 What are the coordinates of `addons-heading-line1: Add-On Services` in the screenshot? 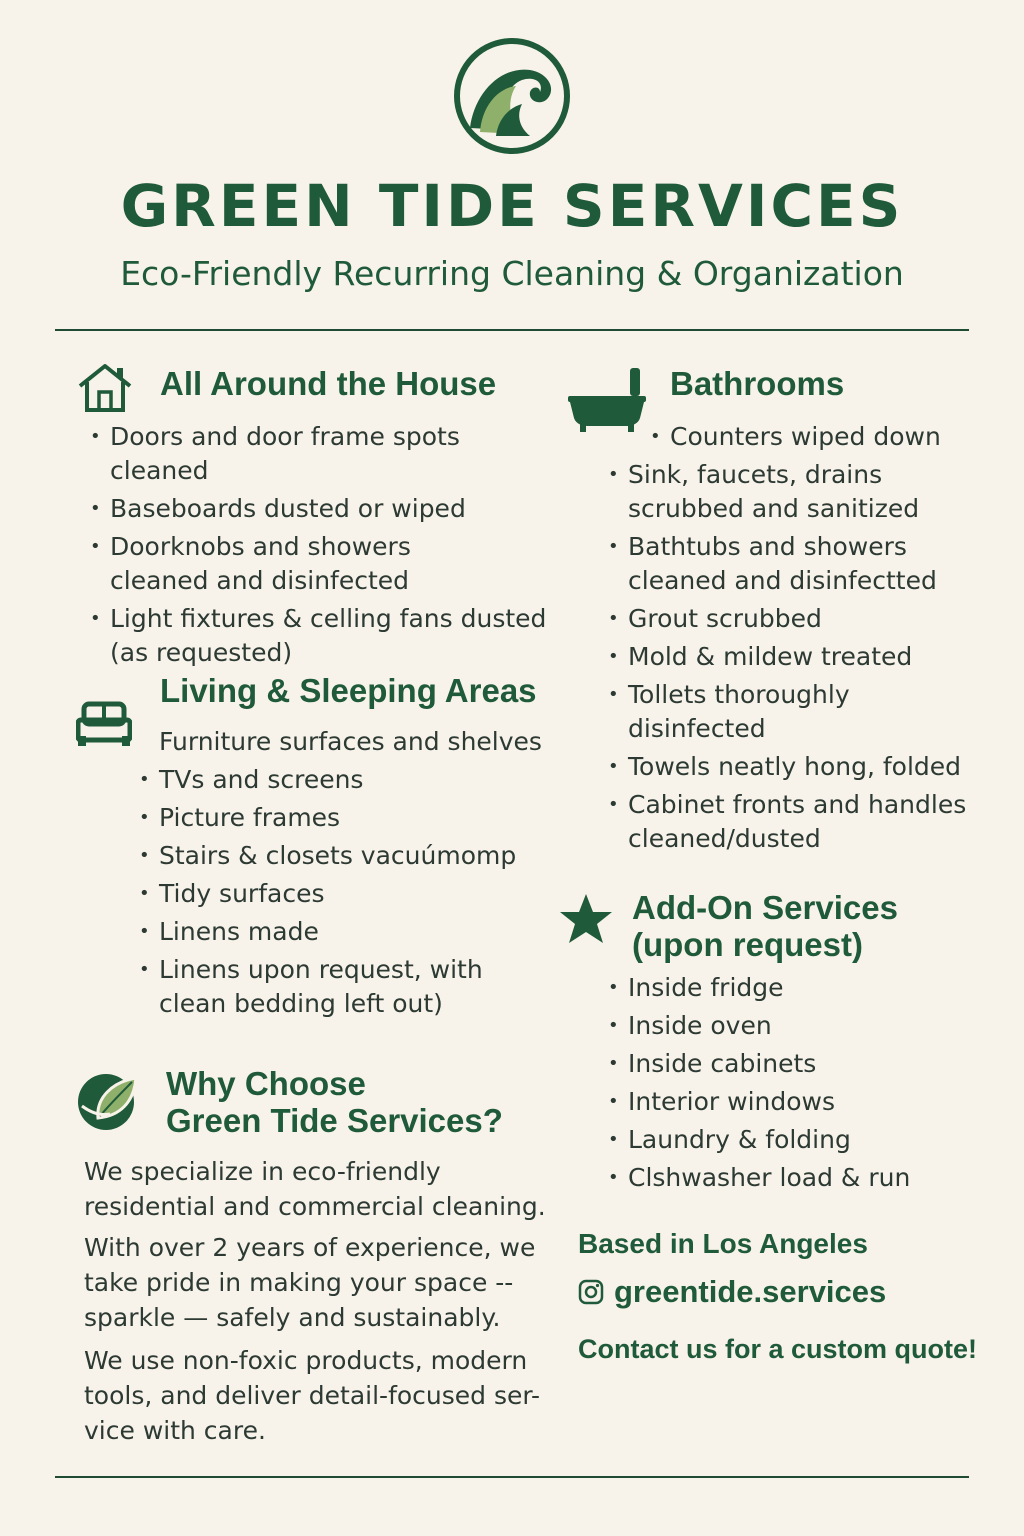 It's located at (765, 907).